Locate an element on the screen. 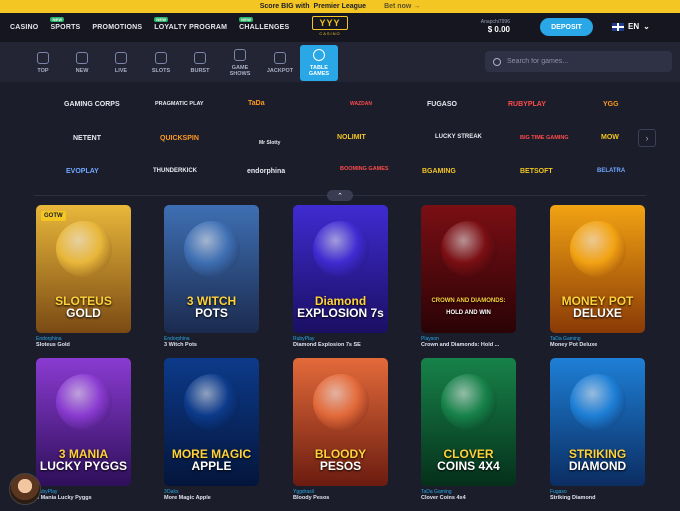 The width and height of the screenshot is (680, 511). burst-icon is located at coordinates (200, 58).